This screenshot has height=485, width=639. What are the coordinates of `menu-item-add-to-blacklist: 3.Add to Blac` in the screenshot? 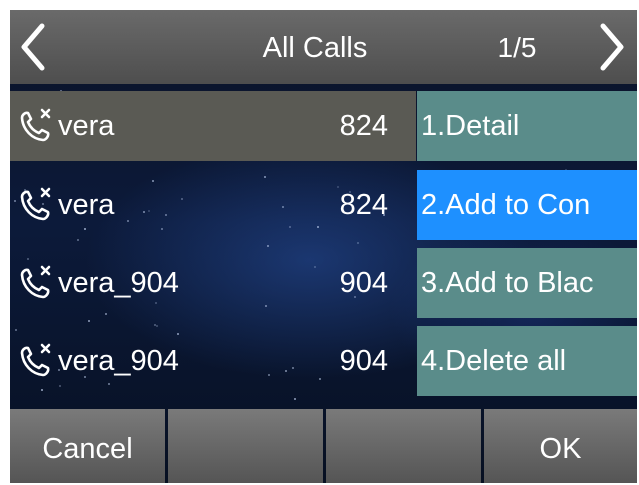 It's located at (527, 283).